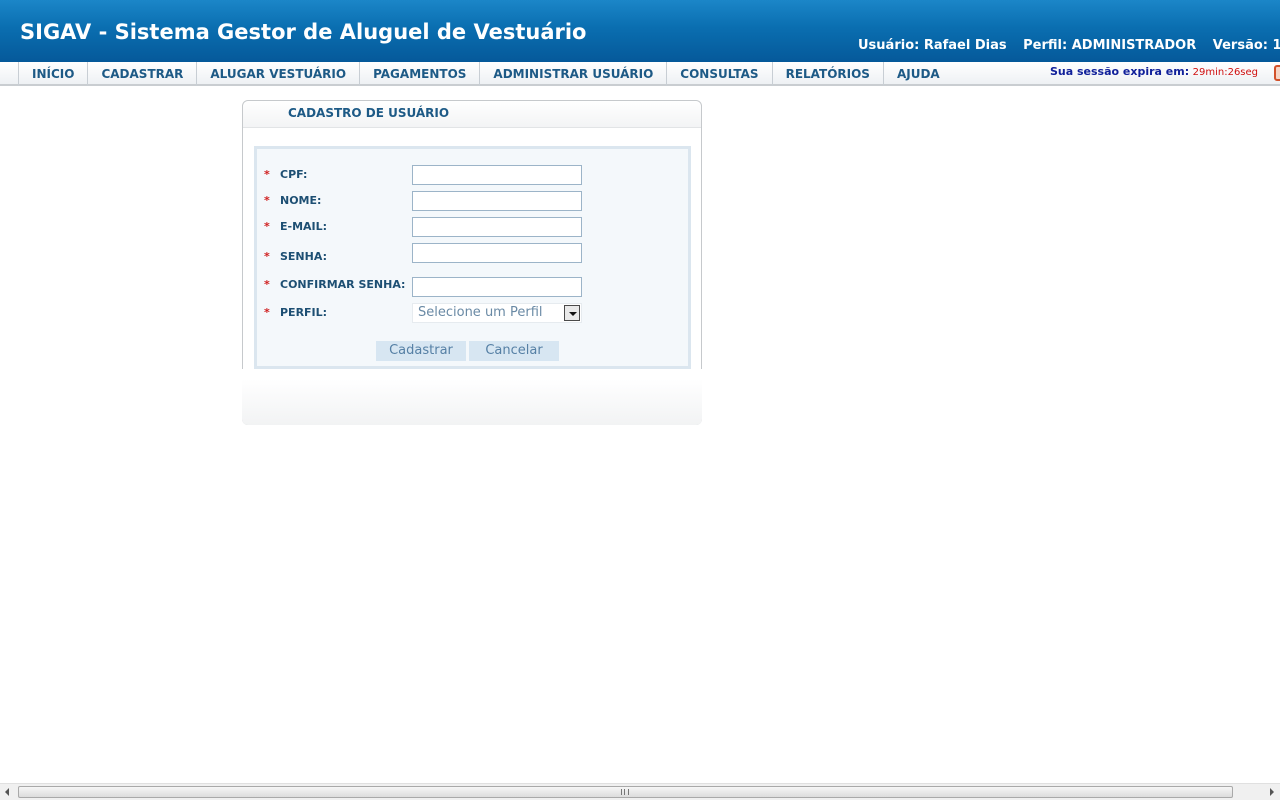 The image size is (1280, 800). What do you see at coordinates (304, 312) in the screenshot?
I see `perfil-label: PERFIL:` at bounding box center [304, 312].